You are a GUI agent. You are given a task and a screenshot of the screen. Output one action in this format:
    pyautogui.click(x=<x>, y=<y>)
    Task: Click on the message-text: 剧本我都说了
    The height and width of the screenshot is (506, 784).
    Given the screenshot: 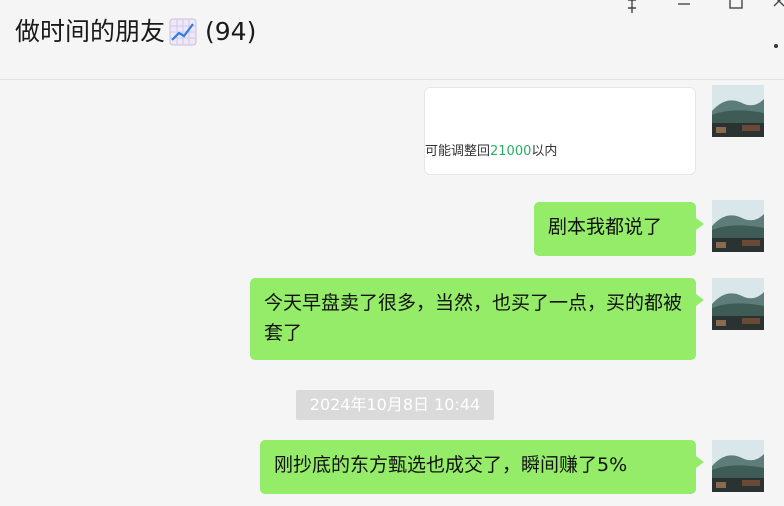 What is the action you would take?
    pyautogui.click(x=605, y=227)
    